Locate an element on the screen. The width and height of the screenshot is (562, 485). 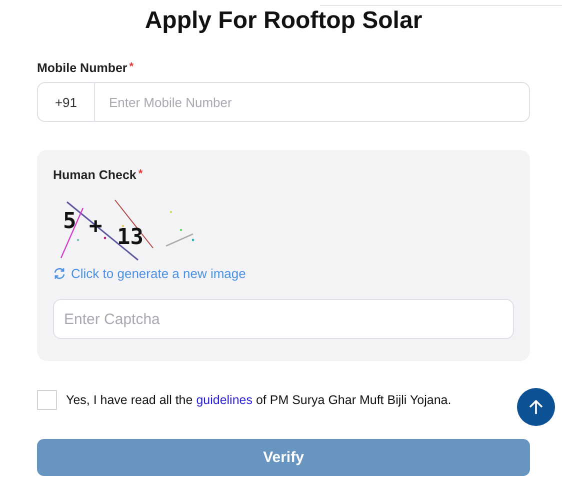
refresh-captcha-link: Click to generate a new image is located at coordinates (149, 273).